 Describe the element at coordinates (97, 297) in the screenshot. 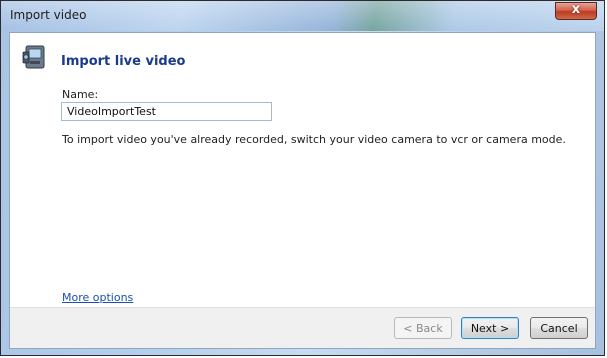

I see `more-options-link: More options` at that location.